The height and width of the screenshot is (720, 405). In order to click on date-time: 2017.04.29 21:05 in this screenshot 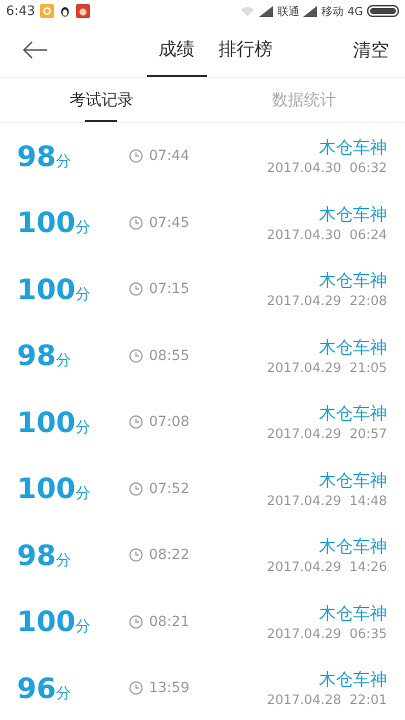, I will do `click(326, 368)`.